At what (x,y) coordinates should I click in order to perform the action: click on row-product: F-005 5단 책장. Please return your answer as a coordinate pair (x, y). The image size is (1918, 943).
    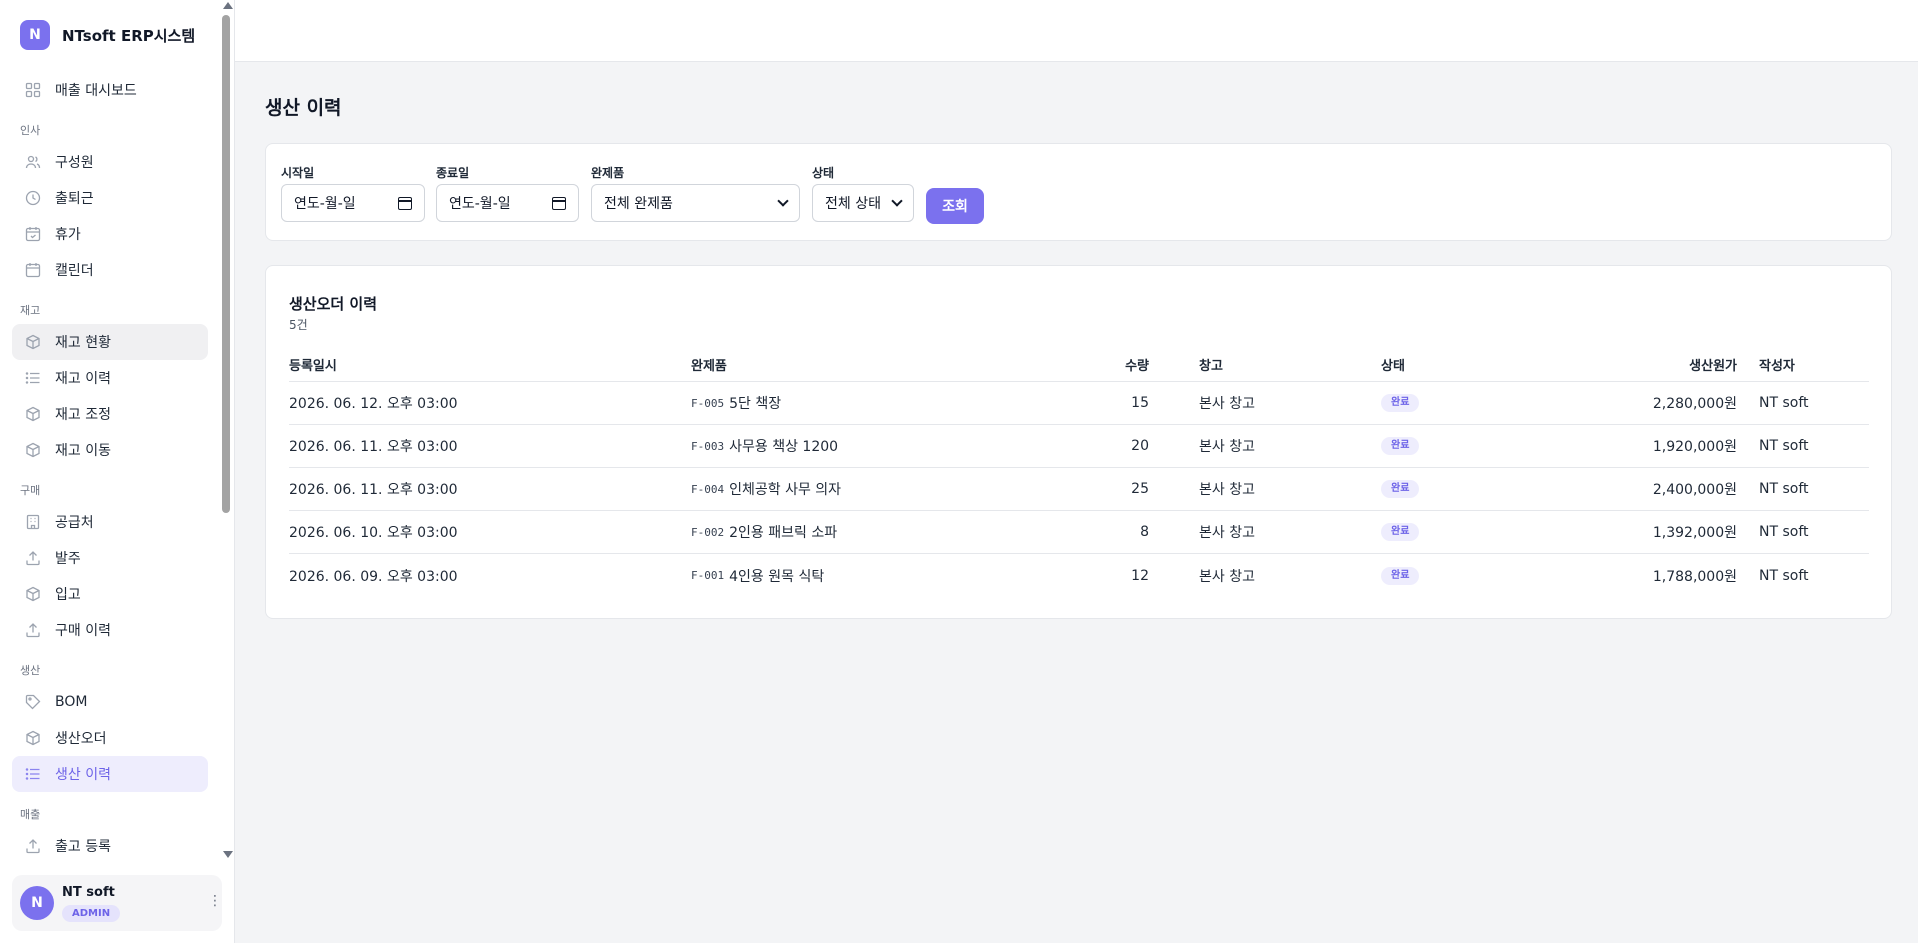
    Looking at the image, I should click on (736, 403).